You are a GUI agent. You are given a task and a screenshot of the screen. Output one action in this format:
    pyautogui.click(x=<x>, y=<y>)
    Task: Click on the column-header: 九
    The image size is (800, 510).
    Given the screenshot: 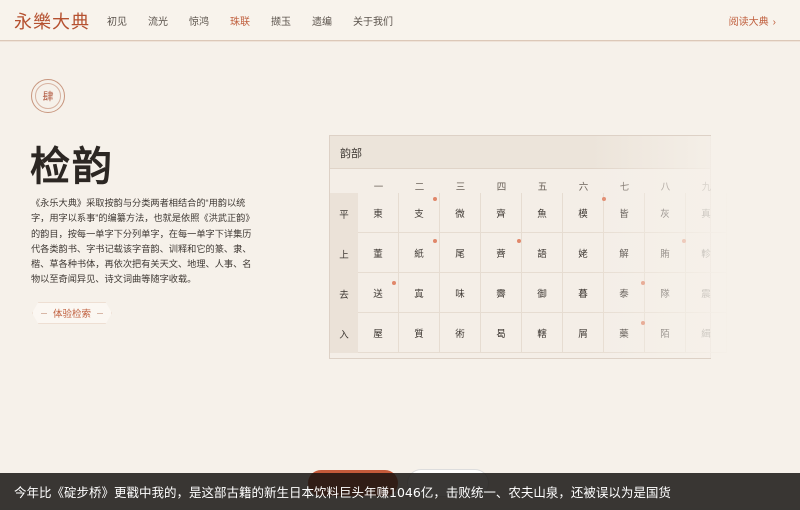 What is the action you would take?
    pyautogui.click(x=706, y=187)
    